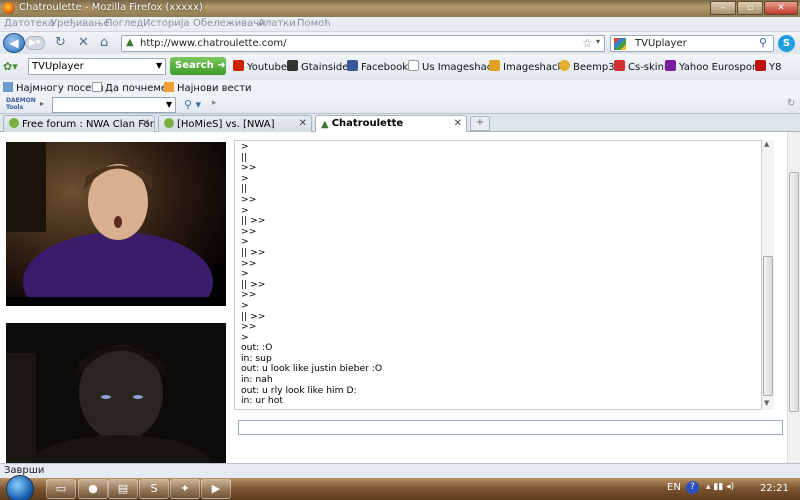 This screenshot has width=800, height=500. What do you see at coordinates (786, 43) in the screenshot?
I see `skype-icon: S` at bounding box center [786, 43].